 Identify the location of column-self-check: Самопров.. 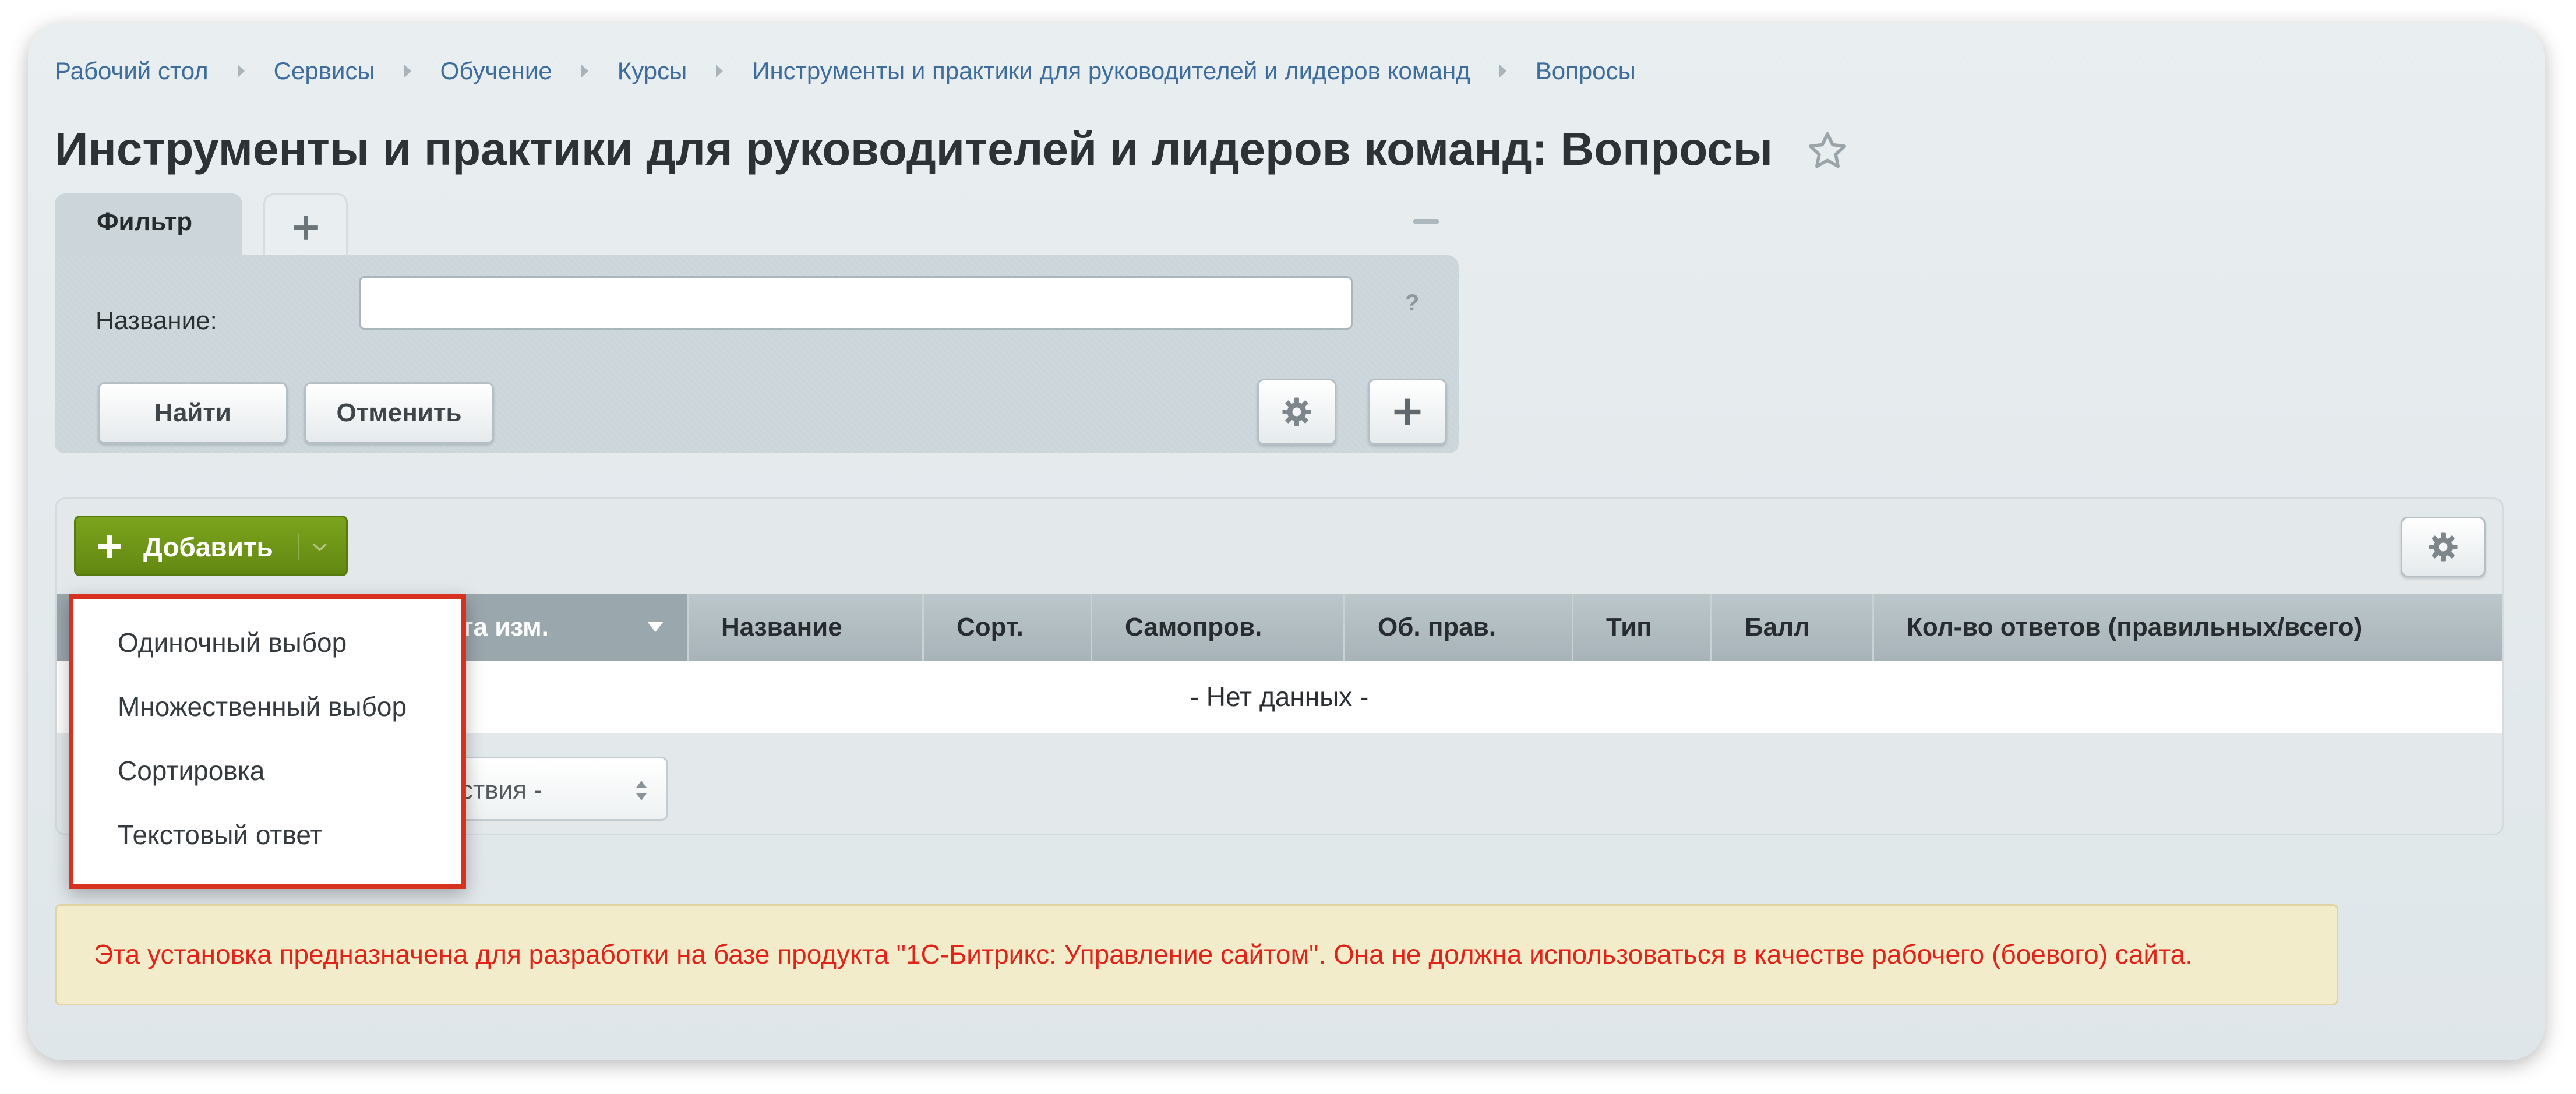
(1217, 627).